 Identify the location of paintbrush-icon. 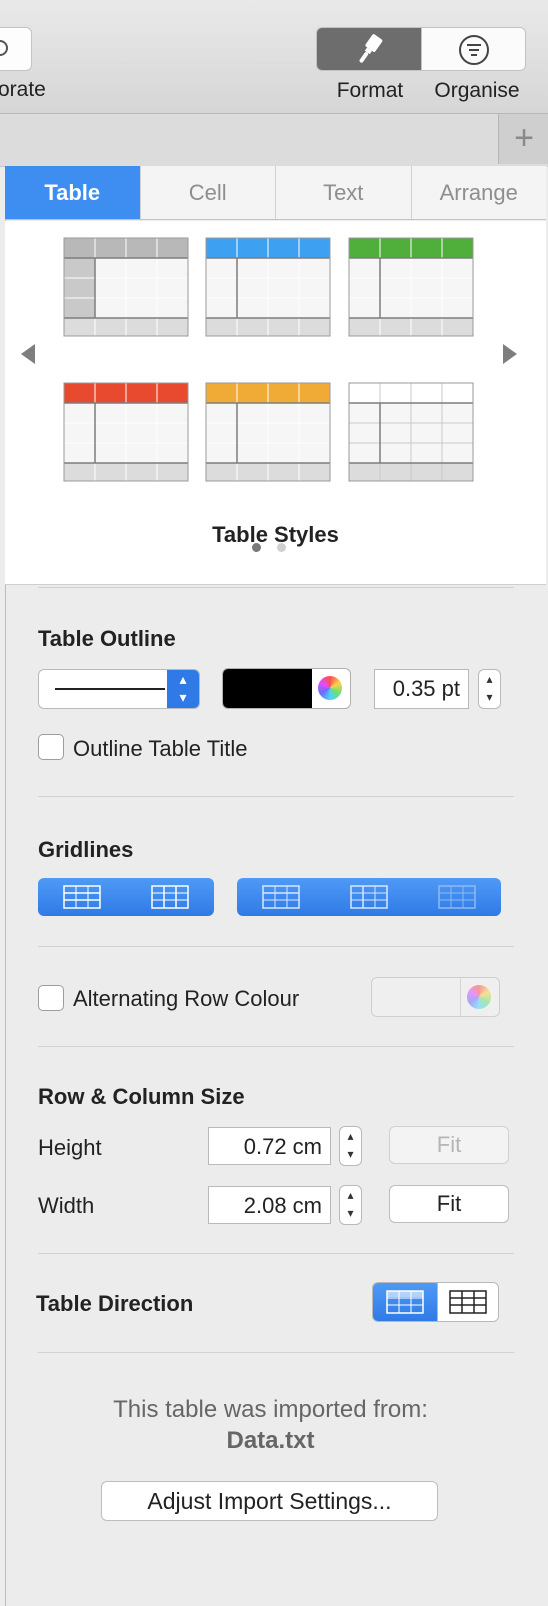
(371, 48).